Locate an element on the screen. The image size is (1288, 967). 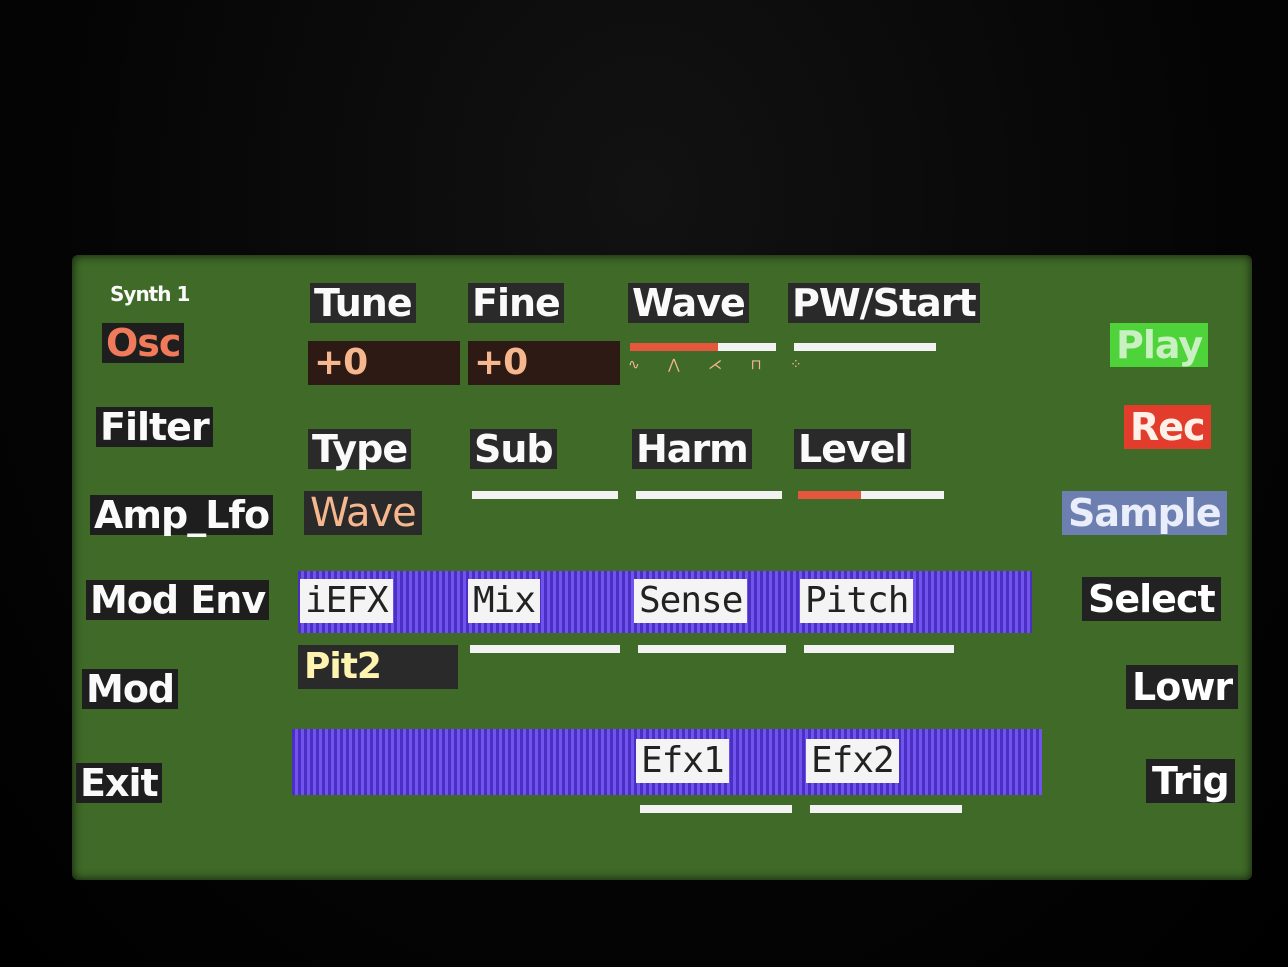
select-button: Select is located at coordinates (1151, 599).